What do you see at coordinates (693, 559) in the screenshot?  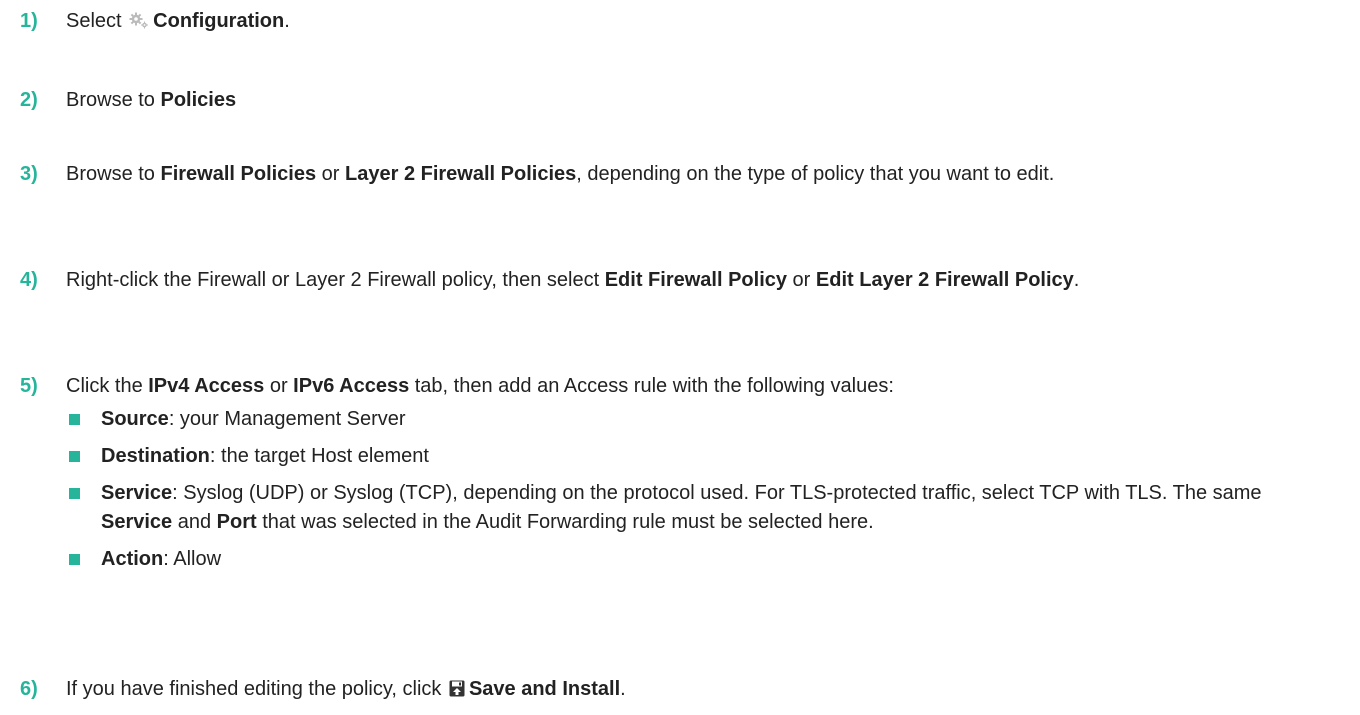 I see `list-item: Action: Allow` at bounding box center [693, 559].